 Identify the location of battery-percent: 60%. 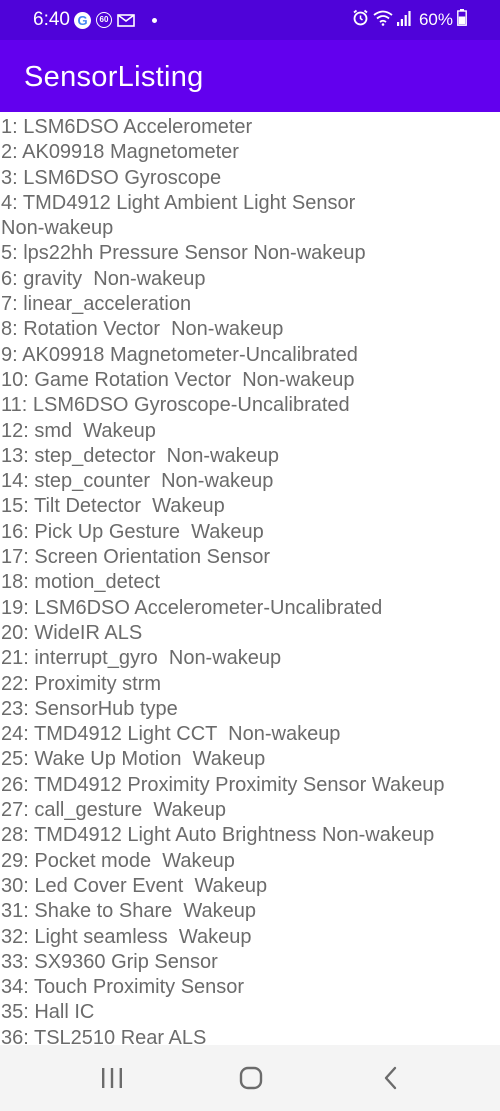
(435, 19).